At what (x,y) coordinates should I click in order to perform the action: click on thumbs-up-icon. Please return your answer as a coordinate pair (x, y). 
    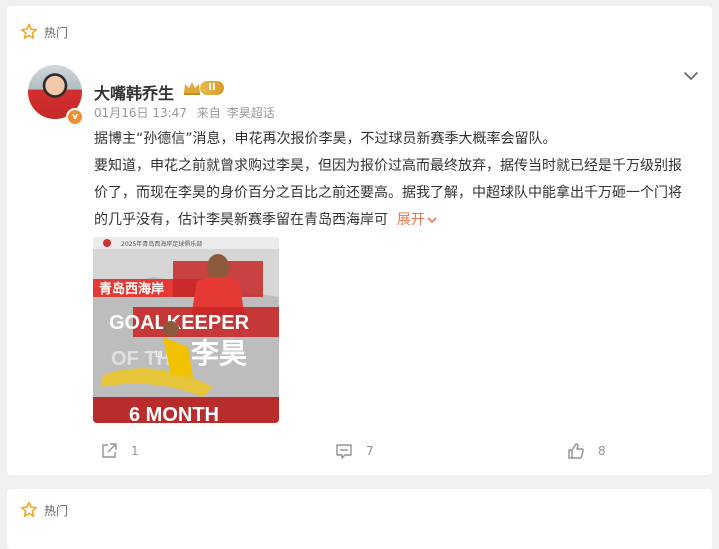
    Looking at the image, I should click on (576, 451).